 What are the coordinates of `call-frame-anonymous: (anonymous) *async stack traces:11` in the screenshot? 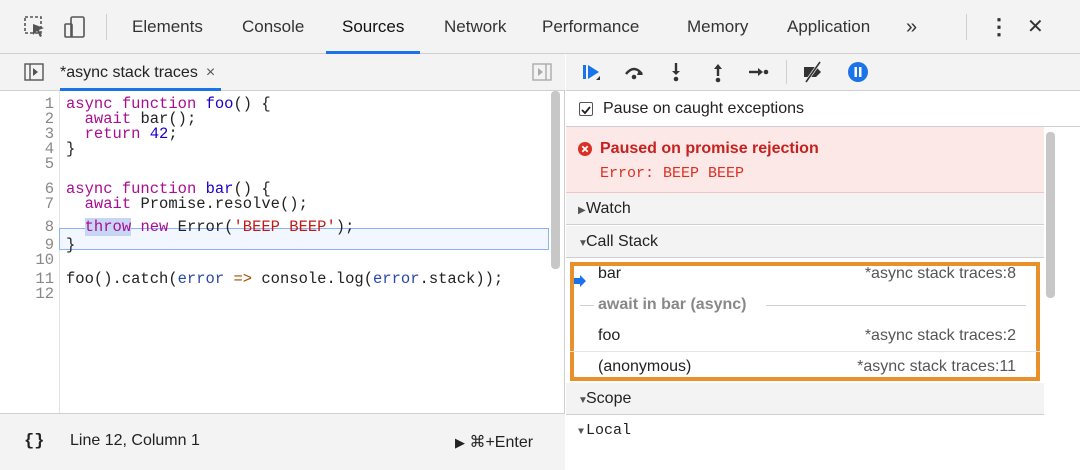 It's located at (805, 366).